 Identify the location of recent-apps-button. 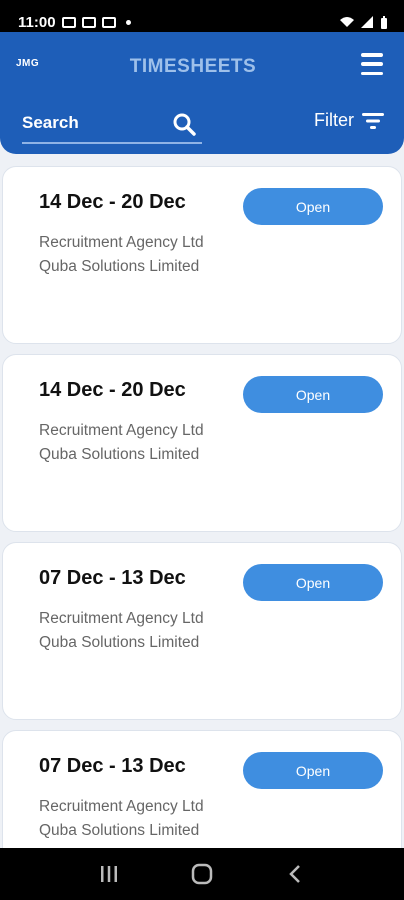
(109, 874).